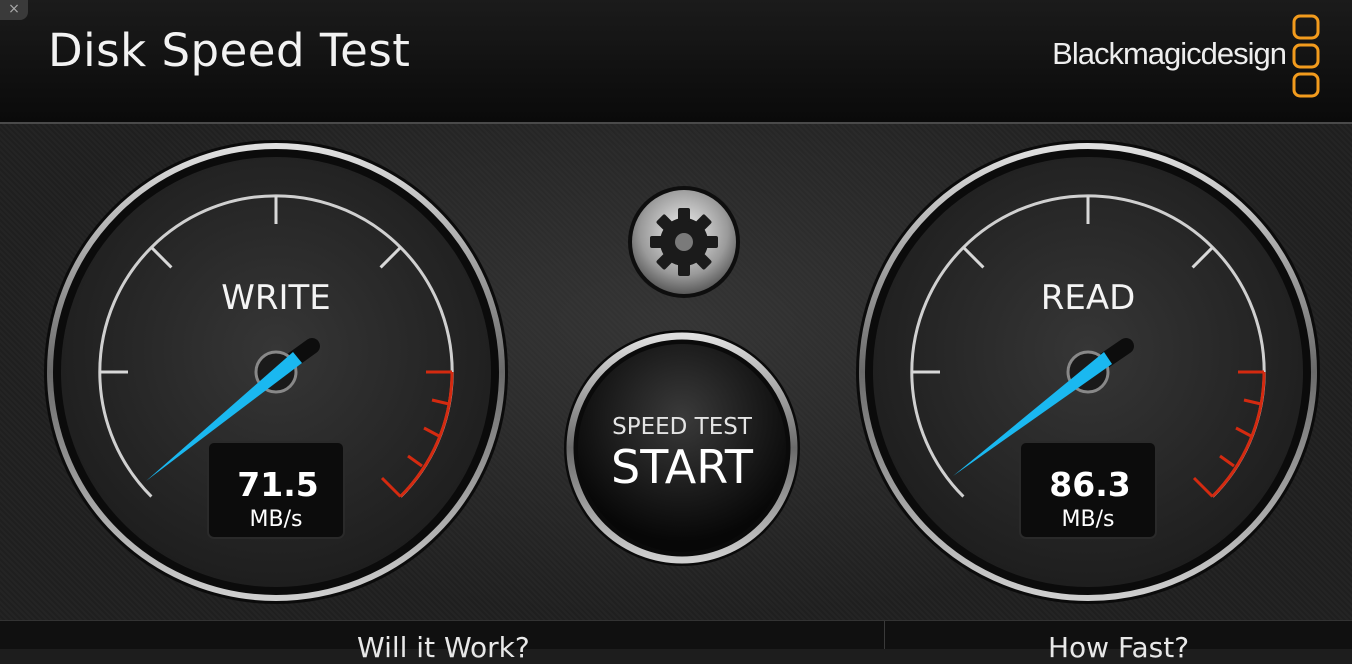 The width and height of the screenshot is (1352, 664). Describe the element at coordinates (682, 427) in the screenshot. I see `start-button-caption: SPEED TEST` at that location.